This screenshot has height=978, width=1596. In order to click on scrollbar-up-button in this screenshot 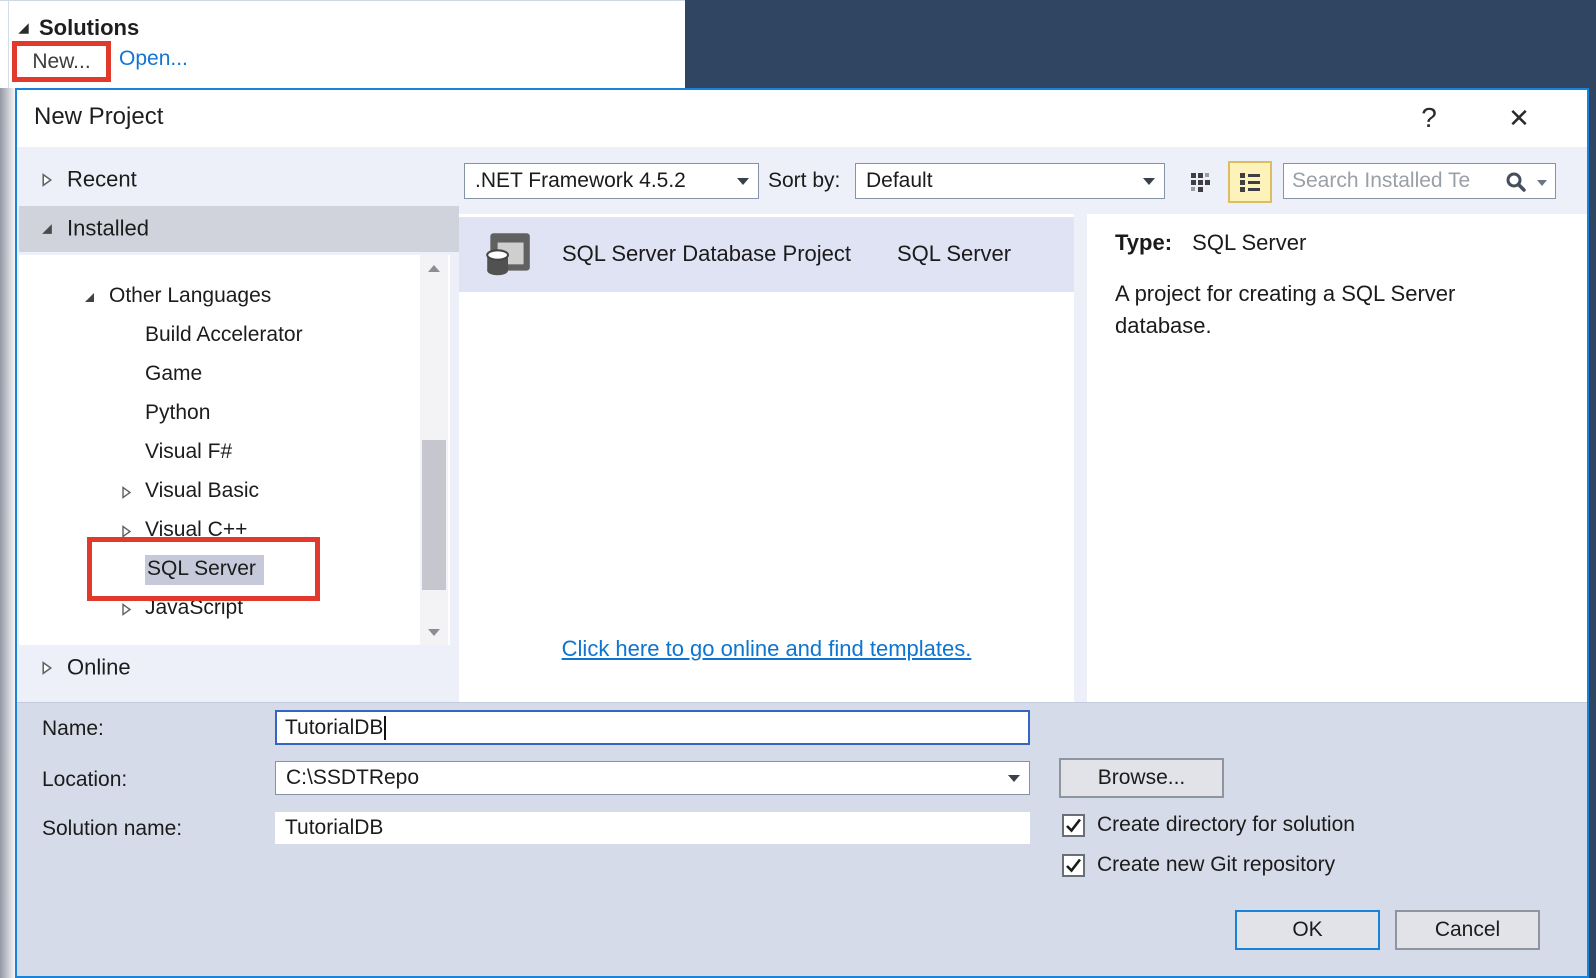, I will do `click(434, 268)`.